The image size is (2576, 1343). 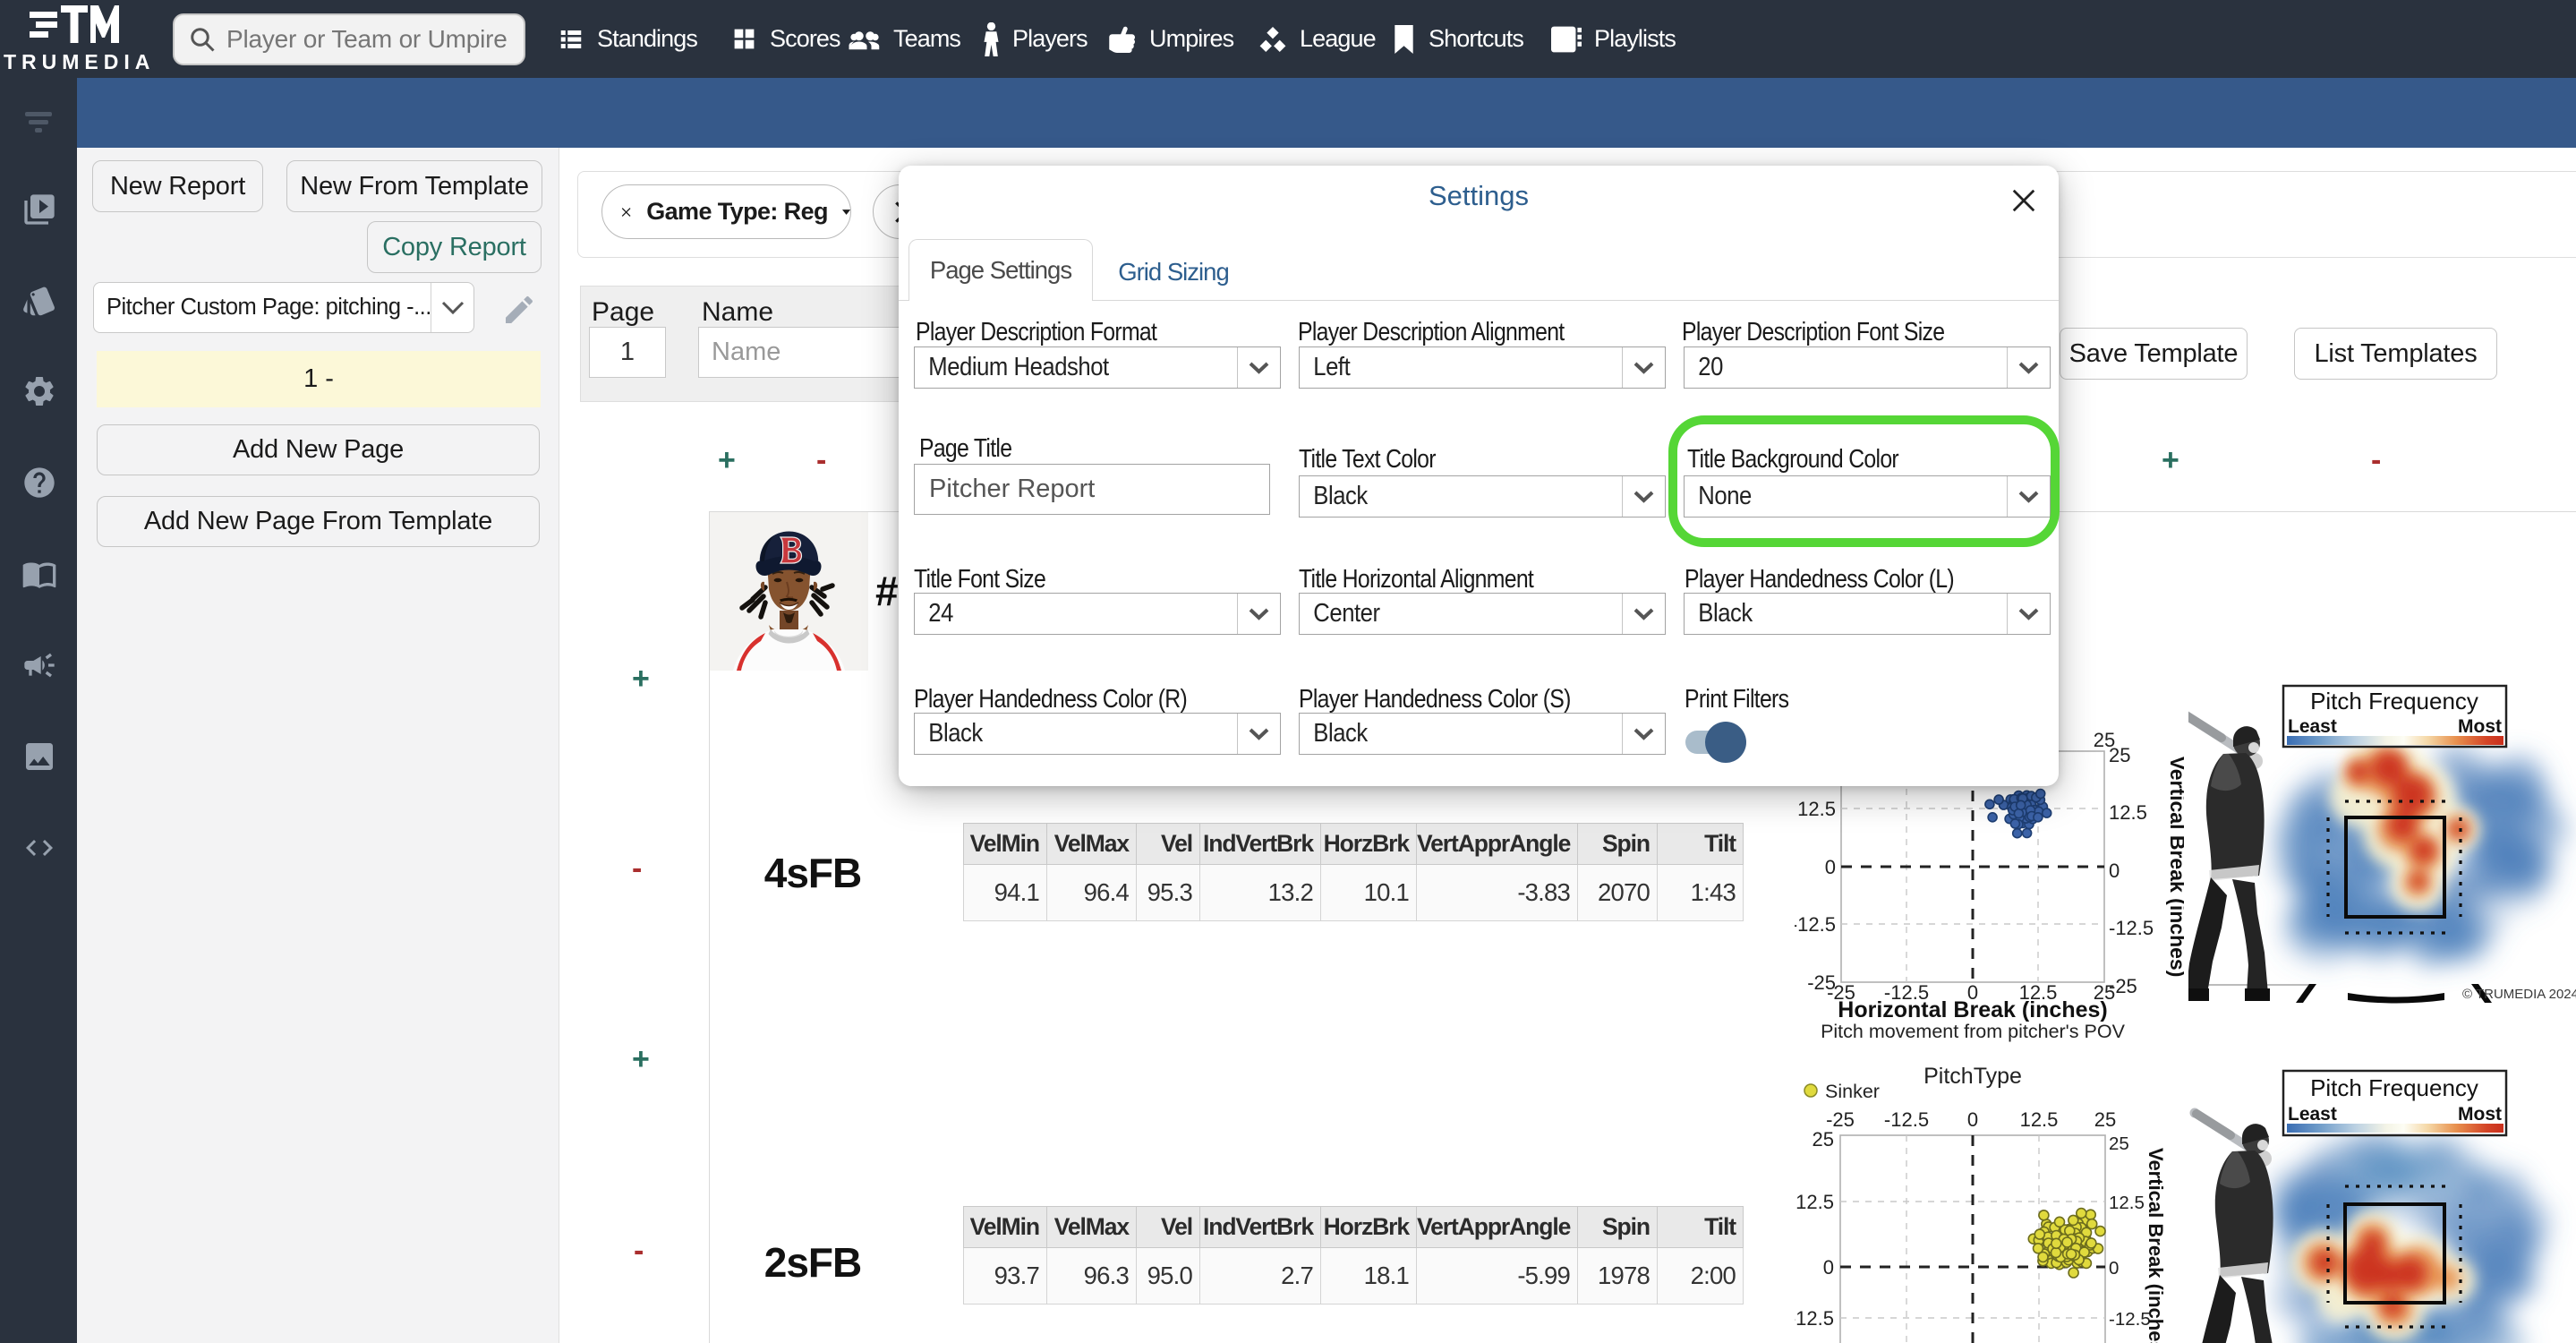 I want to click on svg-text: Sinker, so click(x=1852, y=1091).